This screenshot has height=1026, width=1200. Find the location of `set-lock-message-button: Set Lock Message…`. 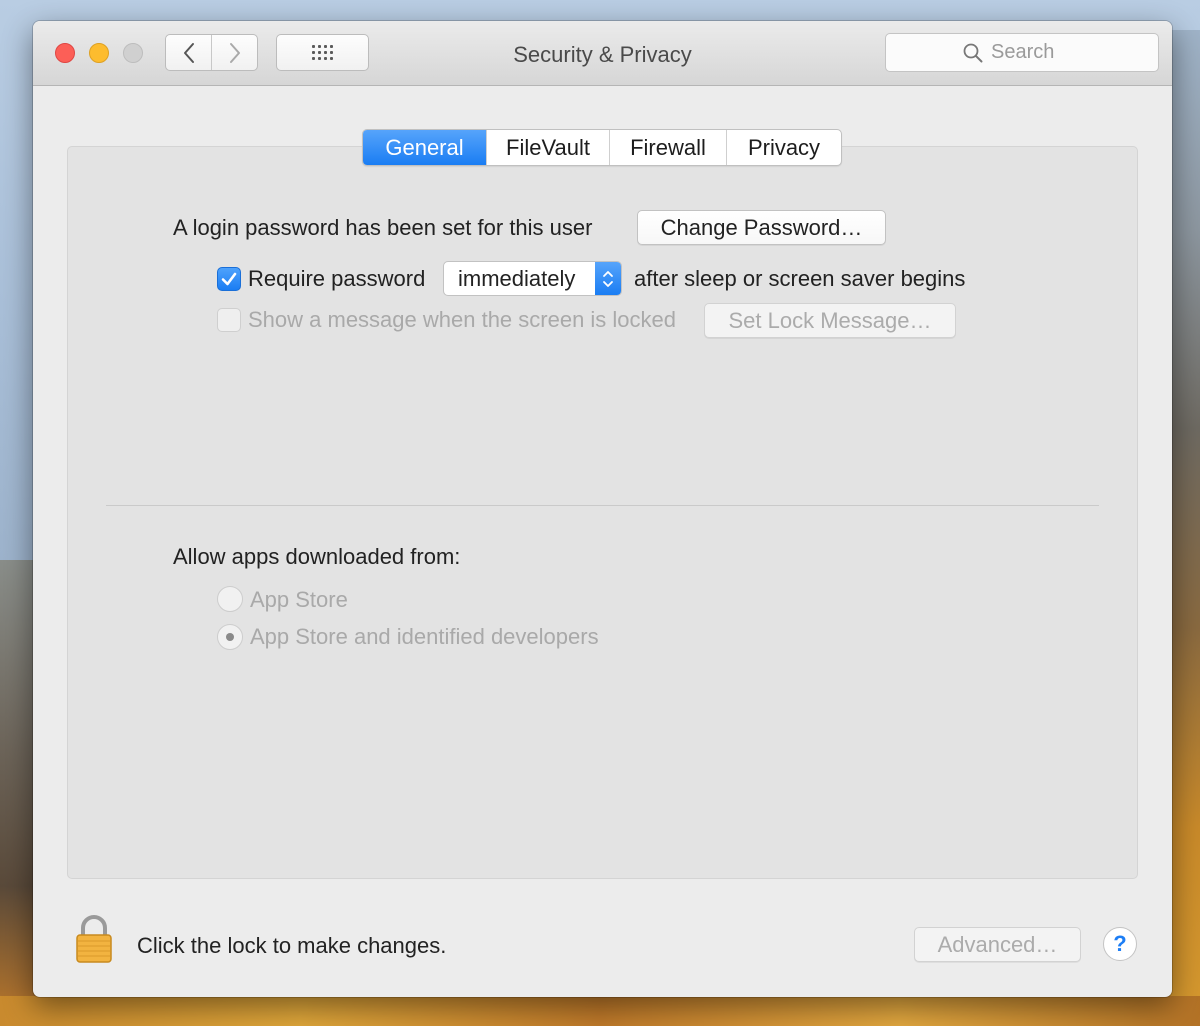

set-lock-message-button: Set Lock Message… is located at coordinates (830, 320).